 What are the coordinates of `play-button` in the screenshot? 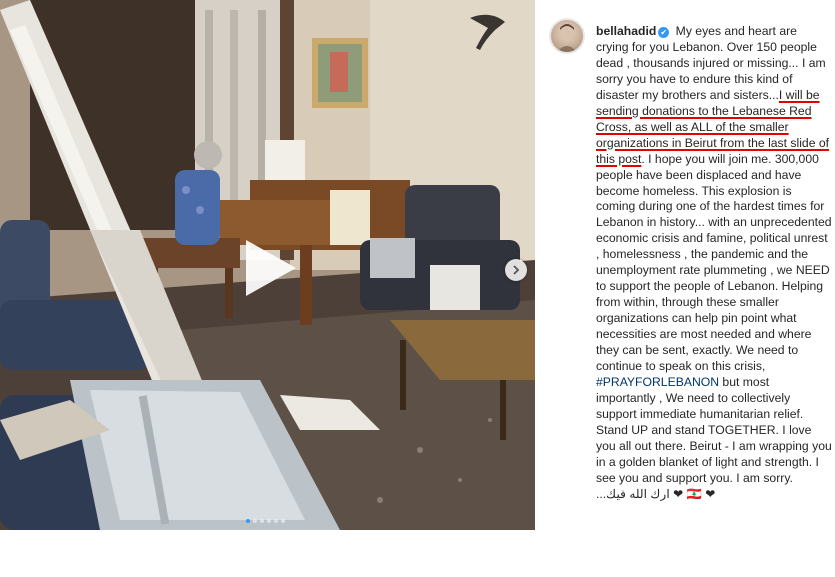 It's located at (270, 268).